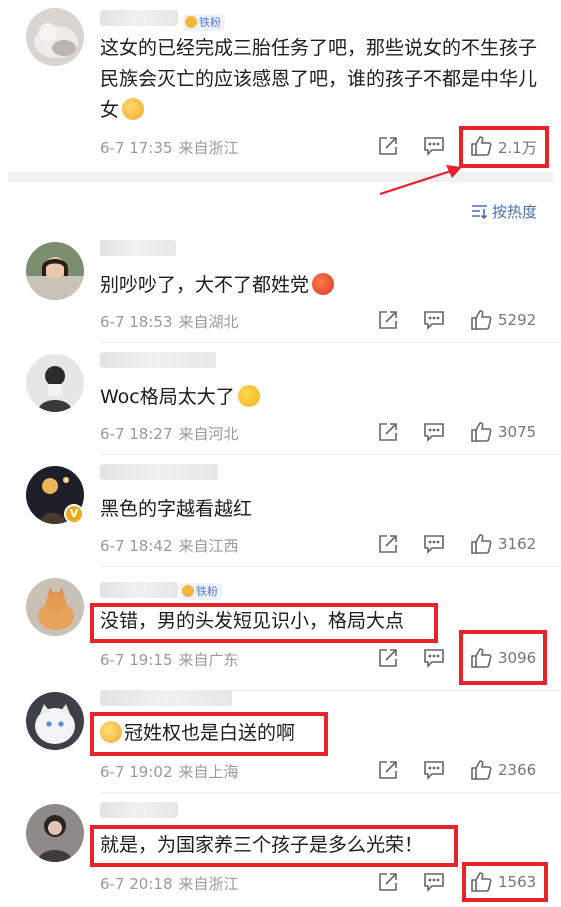 The width and height of the screenshot is (561, 907). What do you see at coordinates (420, 180) in the screenshot?
I see `annotation-arrow` at bounding box center [420, 180].